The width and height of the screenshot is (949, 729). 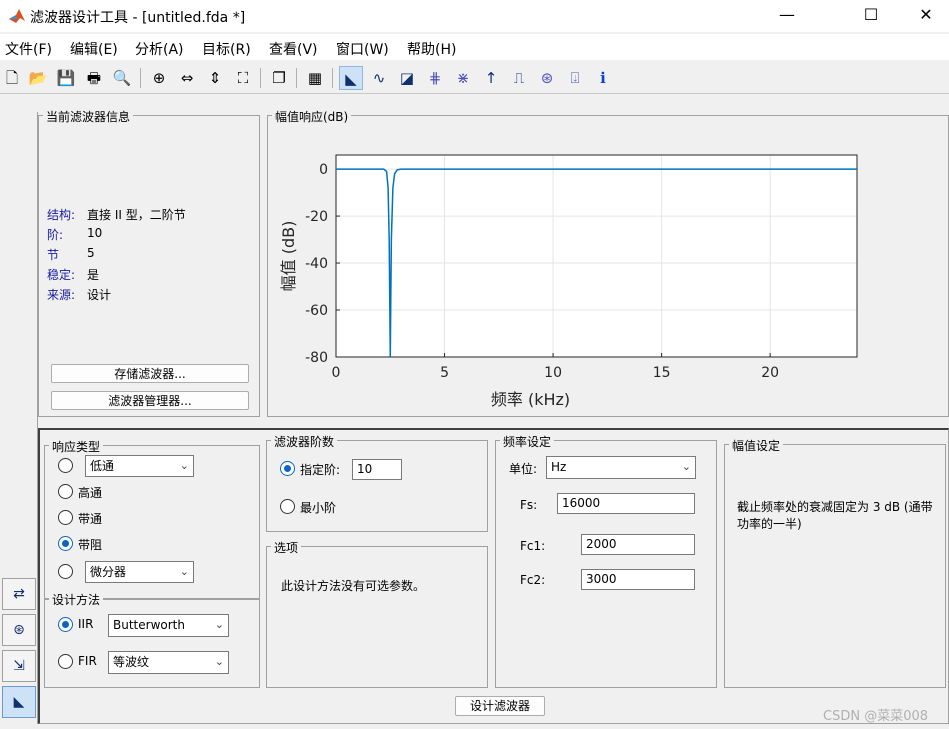 I want to click on open-folder-icon: 📂, so click(x=38, y=78).